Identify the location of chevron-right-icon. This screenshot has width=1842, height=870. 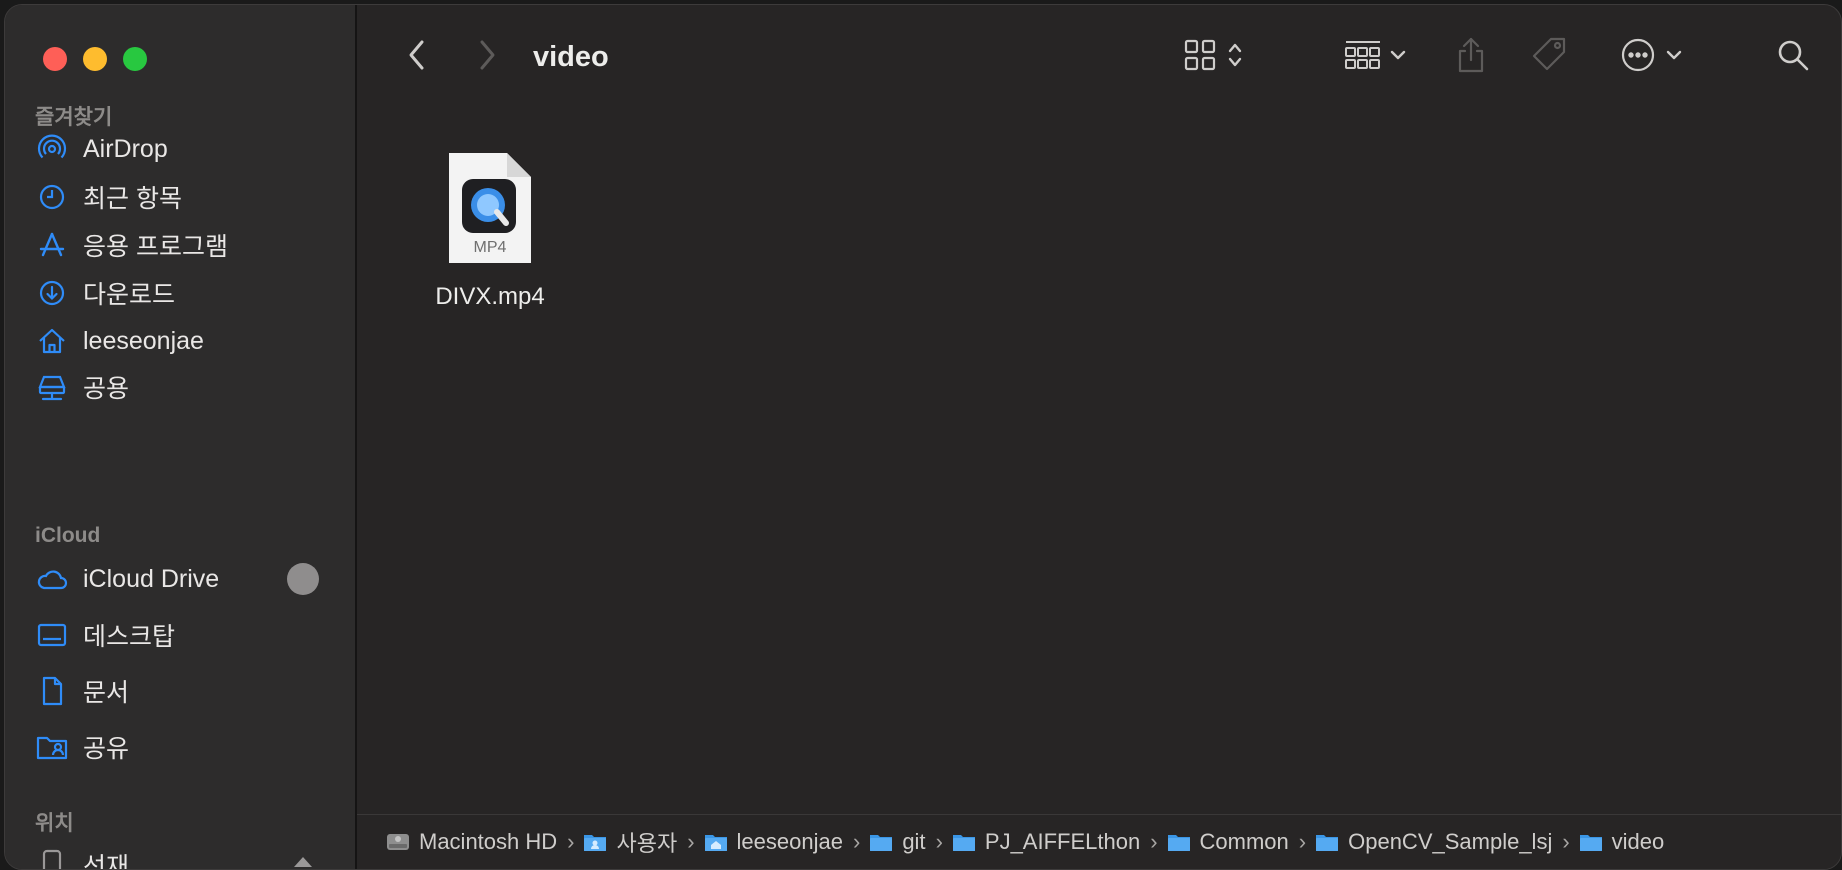
(487, 57).